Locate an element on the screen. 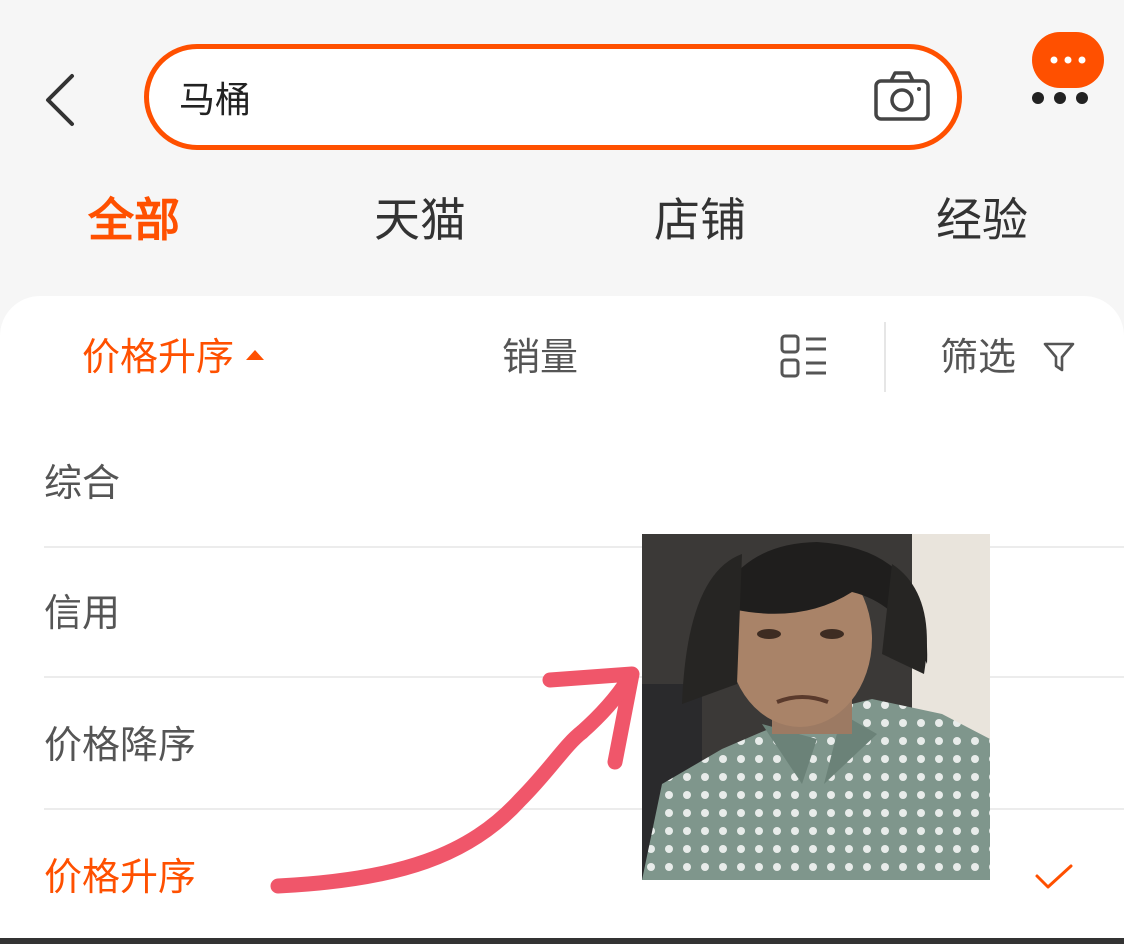  back-button is located at coordinates (60, 100).